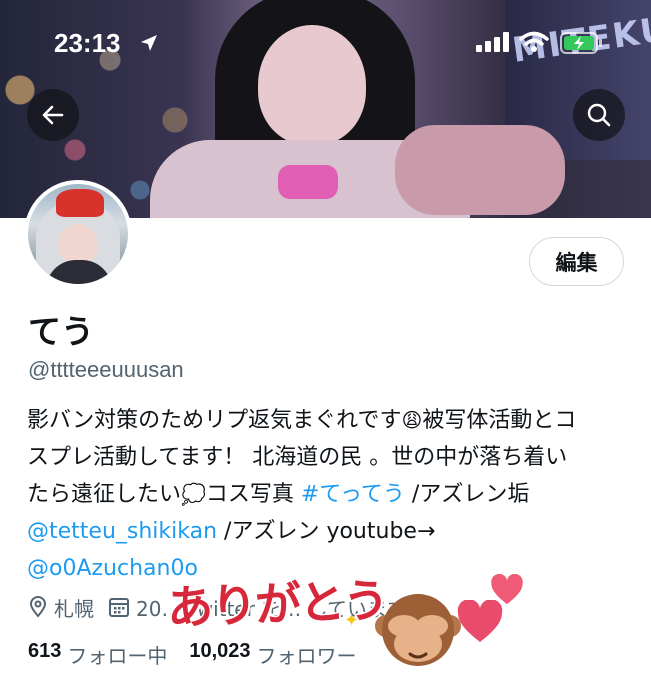 This screenshot has height=680, width=651. What do you see at coordinates (61, 331) in the screenshot?
I see `display-name: てう` at bounding box center [61, 331].